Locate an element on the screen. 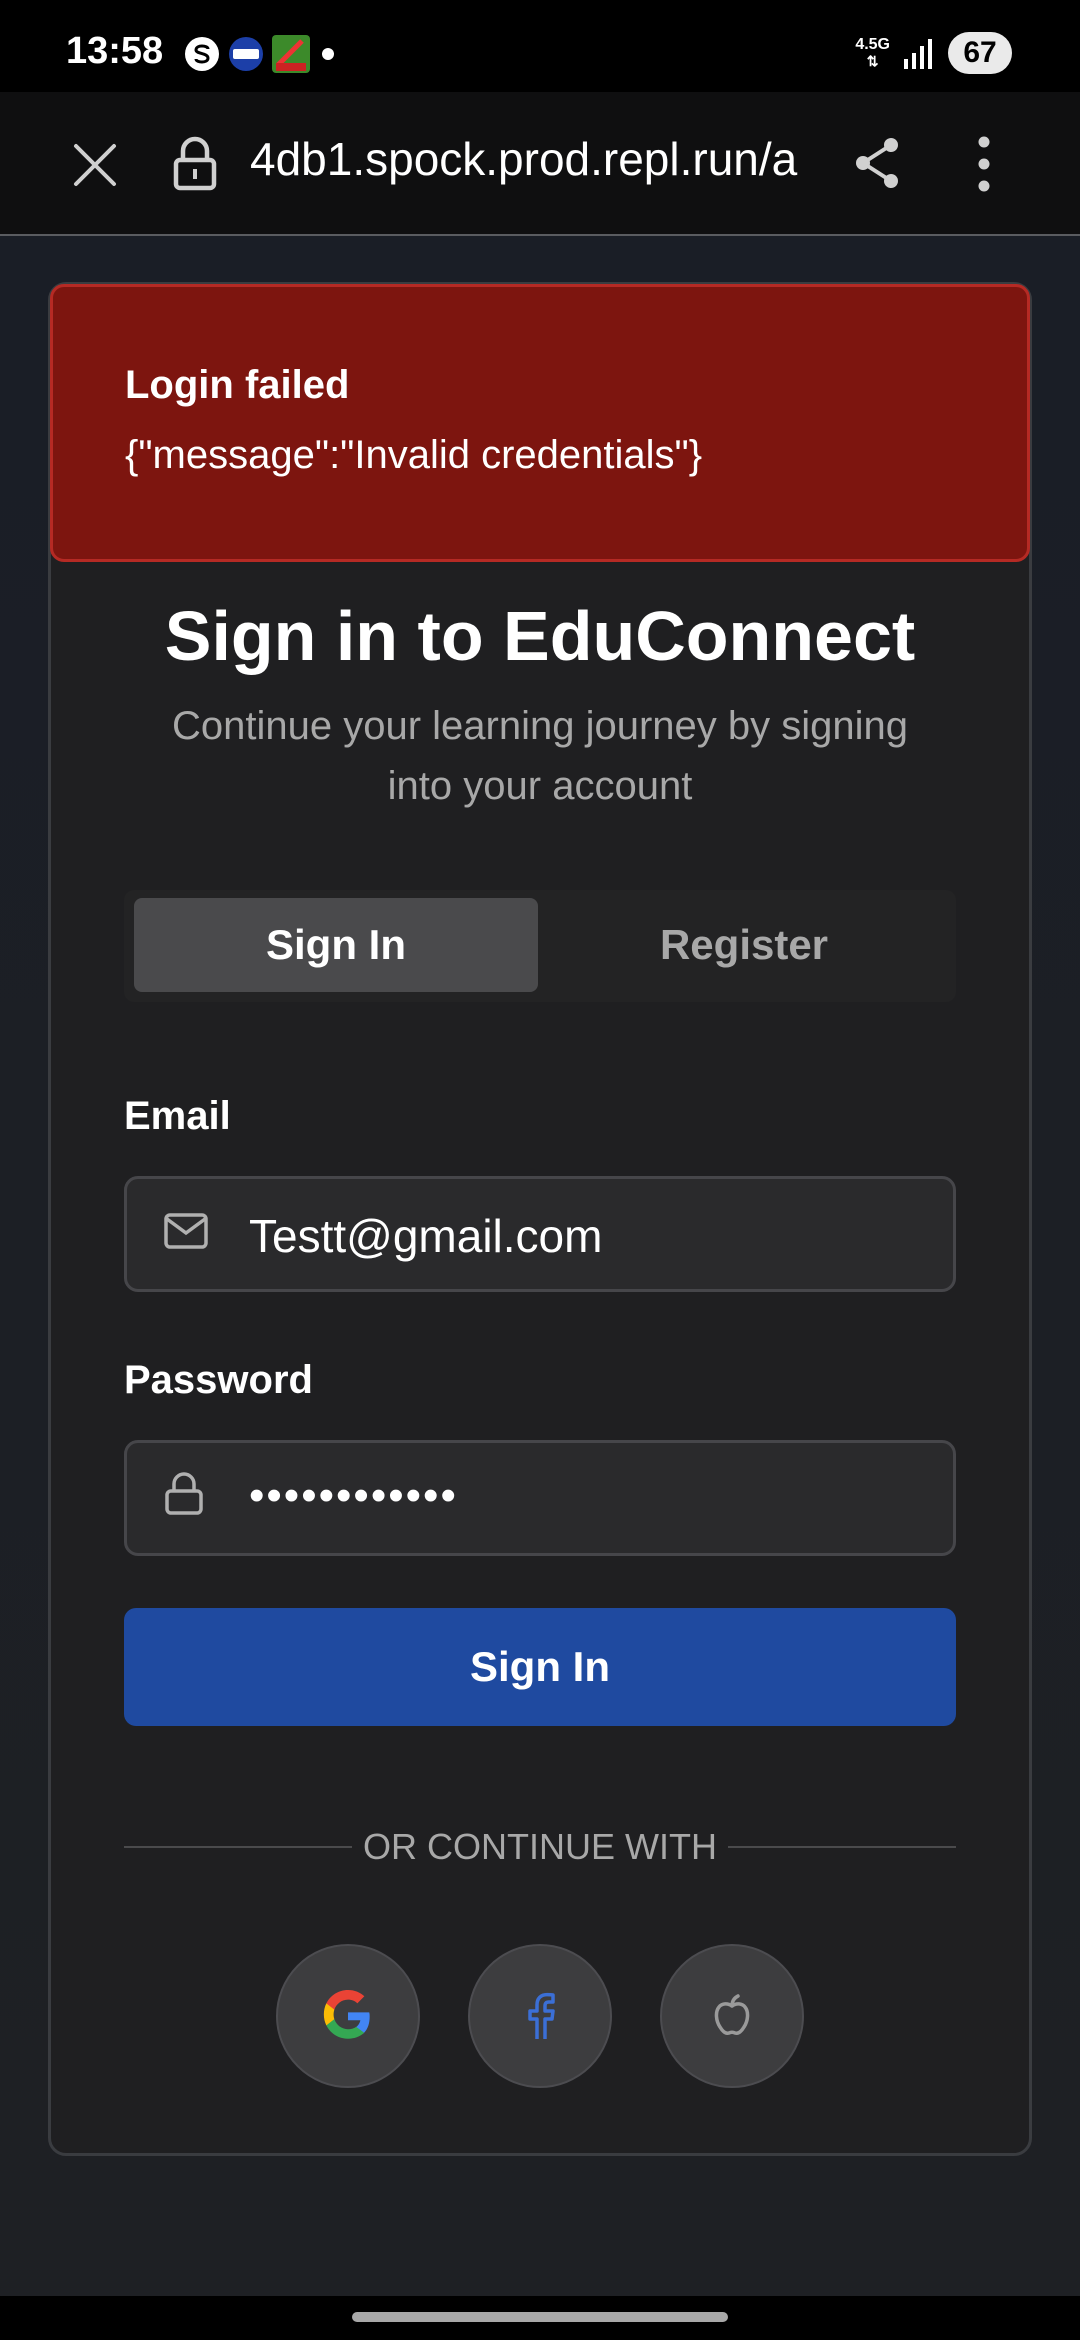 This screenshot has height=2340, width=1080. alert-title: Login failed is located at coordinates (237, 385).